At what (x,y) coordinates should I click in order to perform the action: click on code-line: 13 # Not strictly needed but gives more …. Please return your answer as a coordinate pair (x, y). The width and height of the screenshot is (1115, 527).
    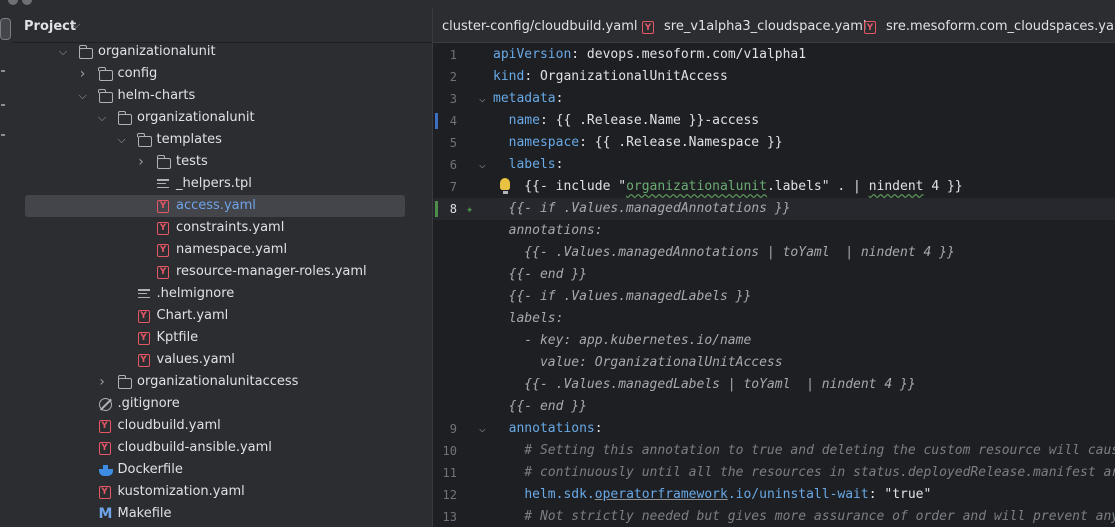
    Looking at the image, I should click on (774, 516).